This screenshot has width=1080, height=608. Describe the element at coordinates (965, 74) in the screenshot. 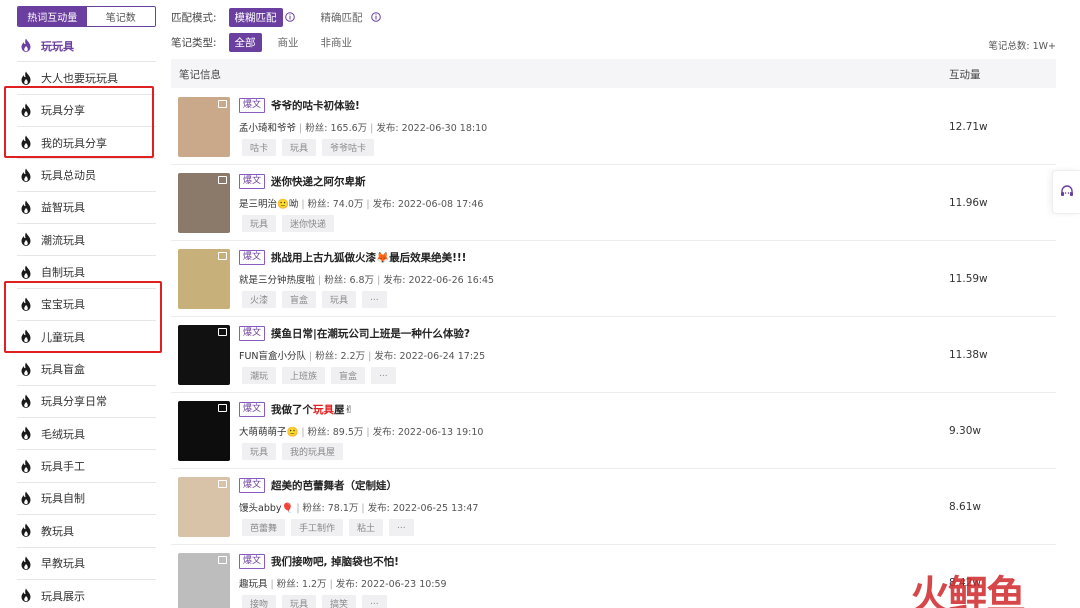

I see `header-interaction: 互动量` at that location.